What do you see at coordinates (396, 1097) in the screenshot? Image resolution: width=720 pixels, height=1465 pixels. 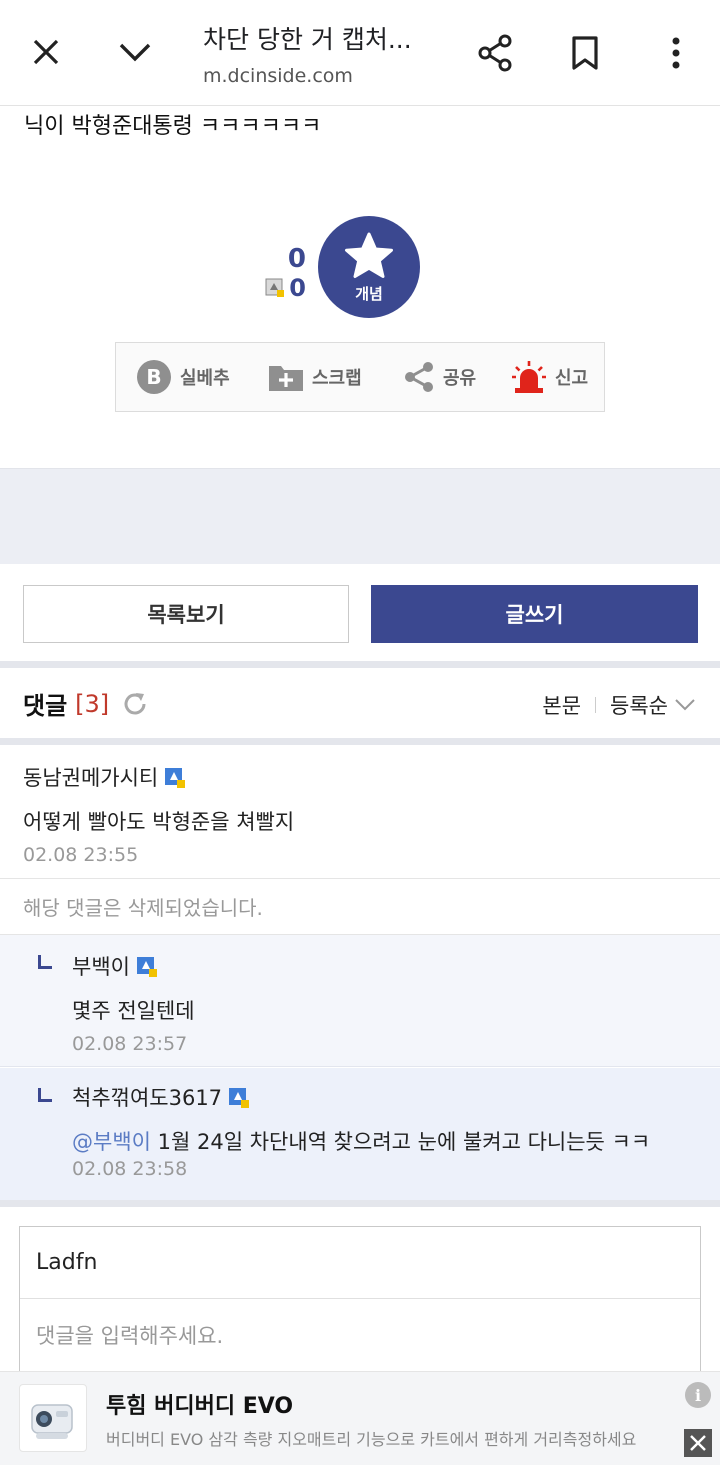 I see `reply-nick-row: 척추꺾여도3617` at bounding box center [396, 1097].